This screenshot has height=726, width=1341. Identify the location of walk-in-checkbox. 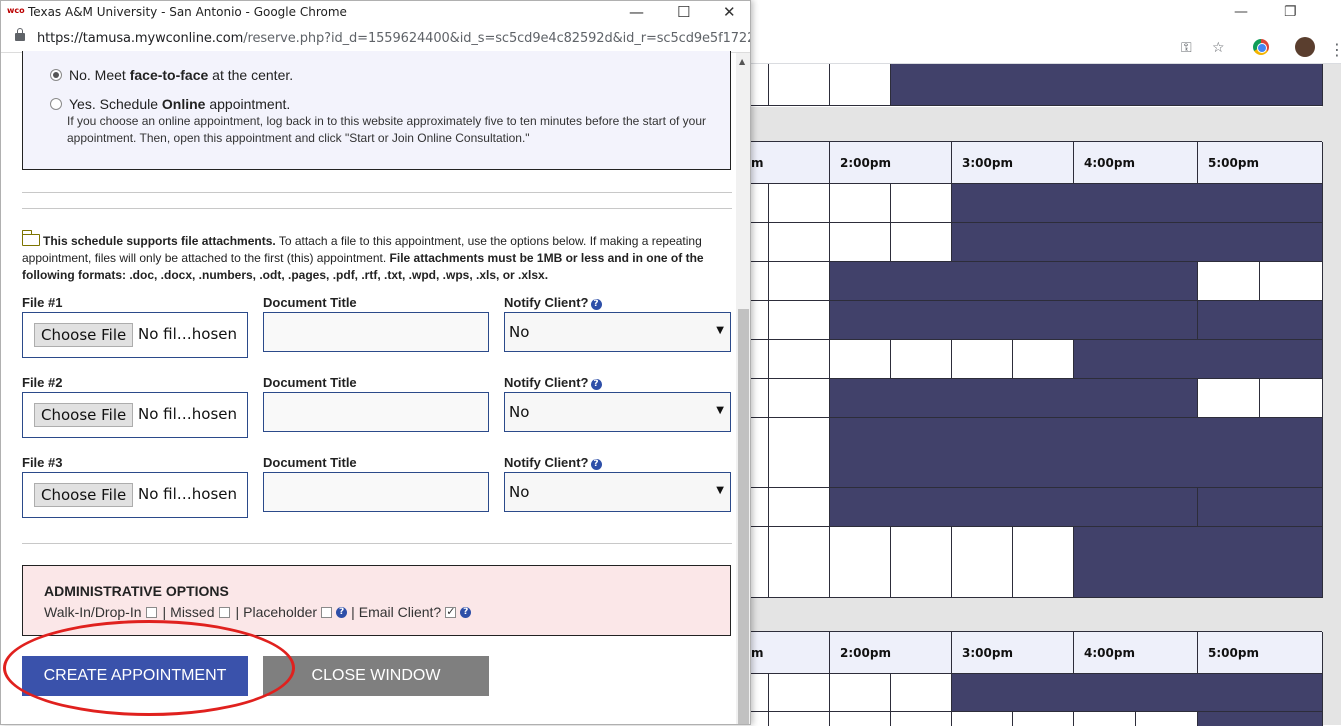
(151, 612).